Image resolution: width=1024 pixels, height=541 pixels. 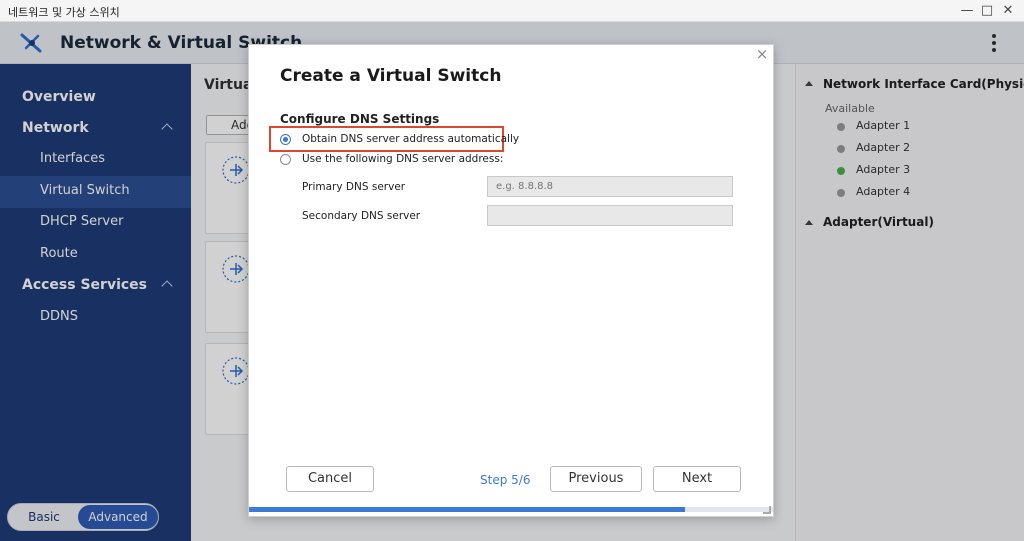 I want to click on step-indicator: Step 5/6, so click(x=505, y=480).